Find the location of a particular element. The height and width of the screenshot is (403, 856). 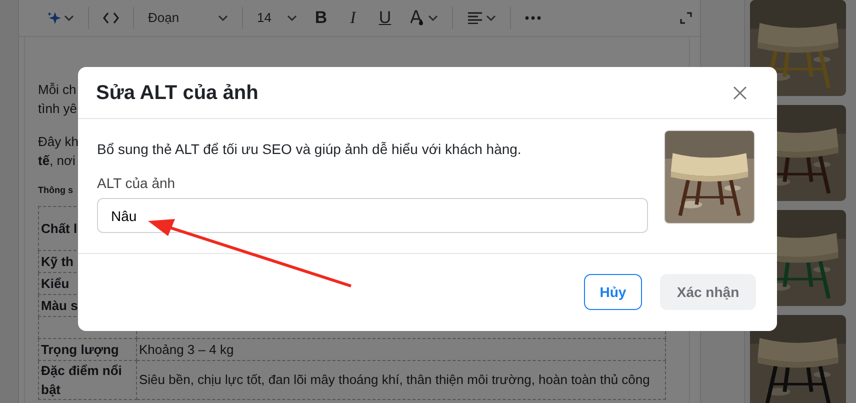

paragraph-text: Mỗi ch is located at coordinates (57, 90).